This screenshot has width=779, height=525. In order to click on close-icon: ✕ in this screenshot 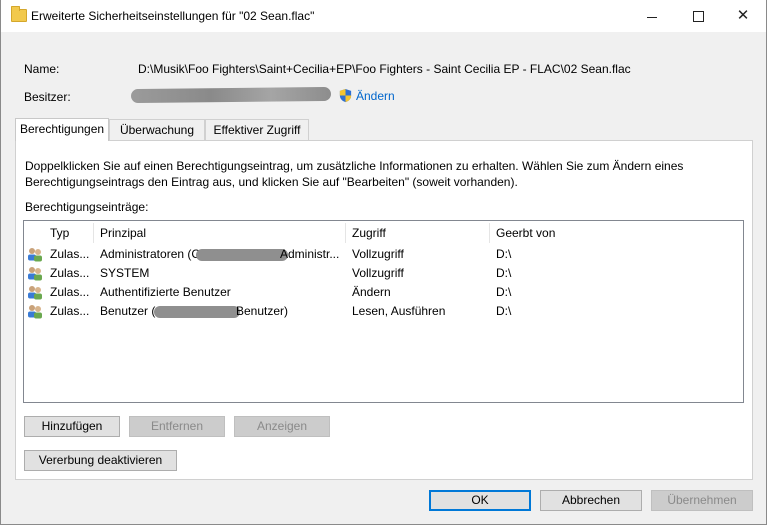, I will do `click(743, 15)`.